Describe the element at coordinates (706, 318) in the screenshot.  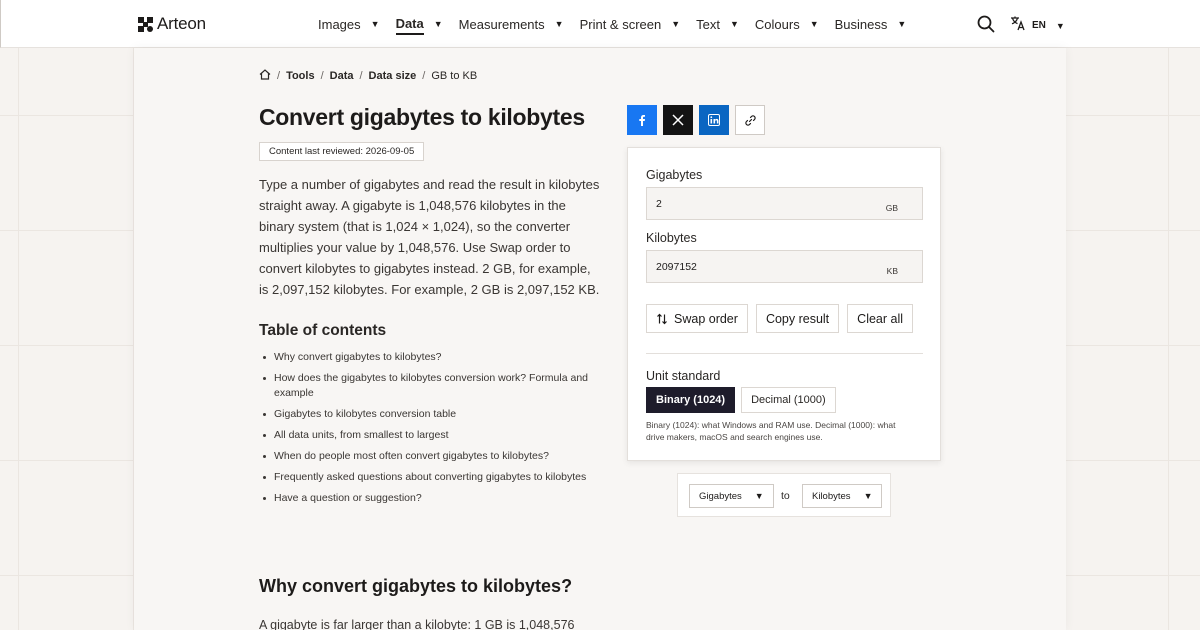
I see `swap-order-label: Swap order` at that location.